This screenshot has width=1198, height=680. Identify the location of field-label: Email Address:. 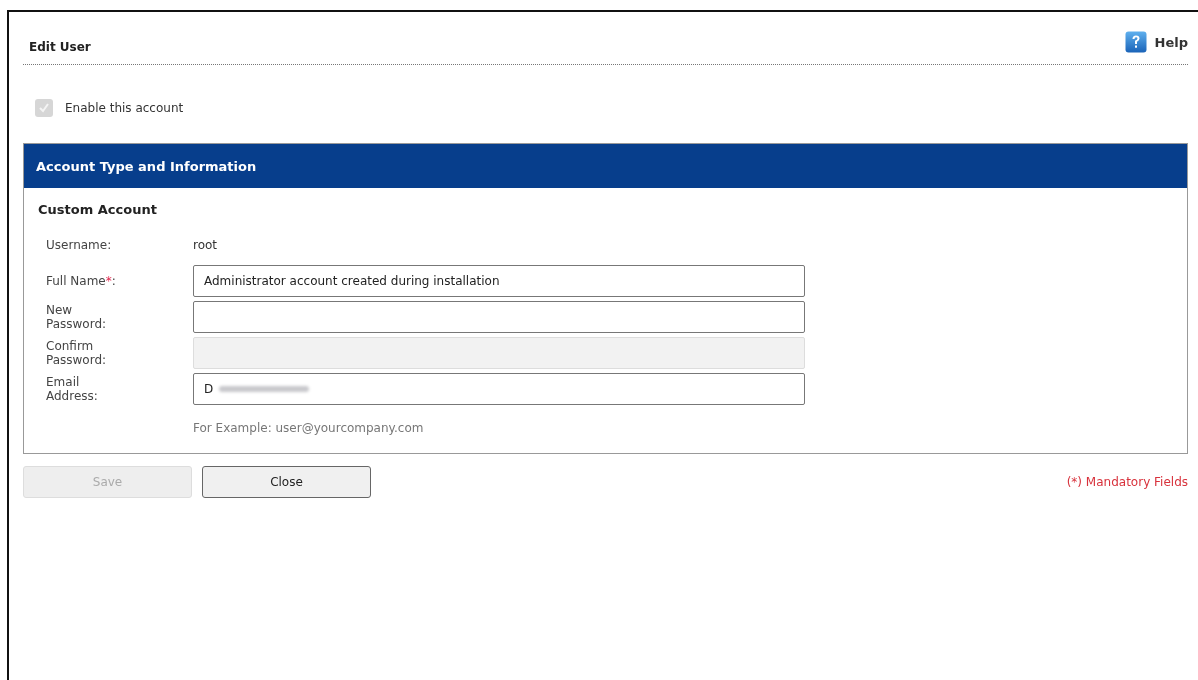
(72, 389).